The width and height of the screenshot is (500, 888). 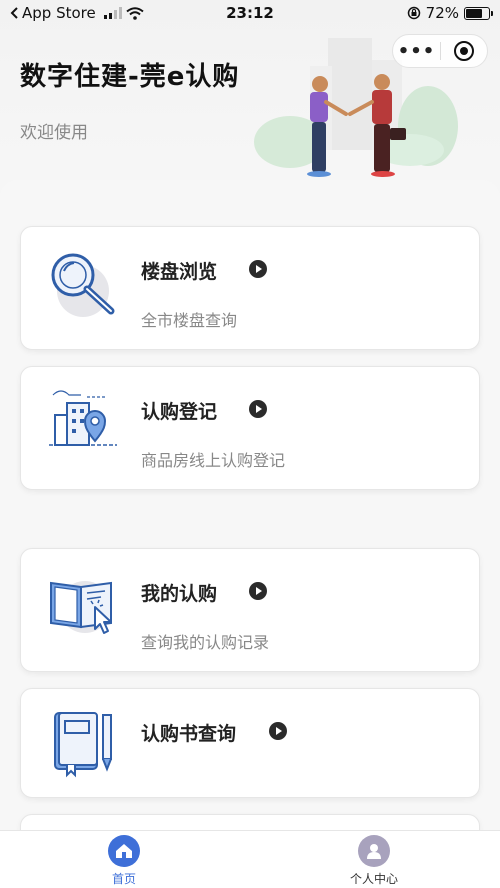 What do you see at coordinates (205, 642) in the screenshot?
I see `card-subtitle: 查询我的认购记录` at bounding box center [205, 642].